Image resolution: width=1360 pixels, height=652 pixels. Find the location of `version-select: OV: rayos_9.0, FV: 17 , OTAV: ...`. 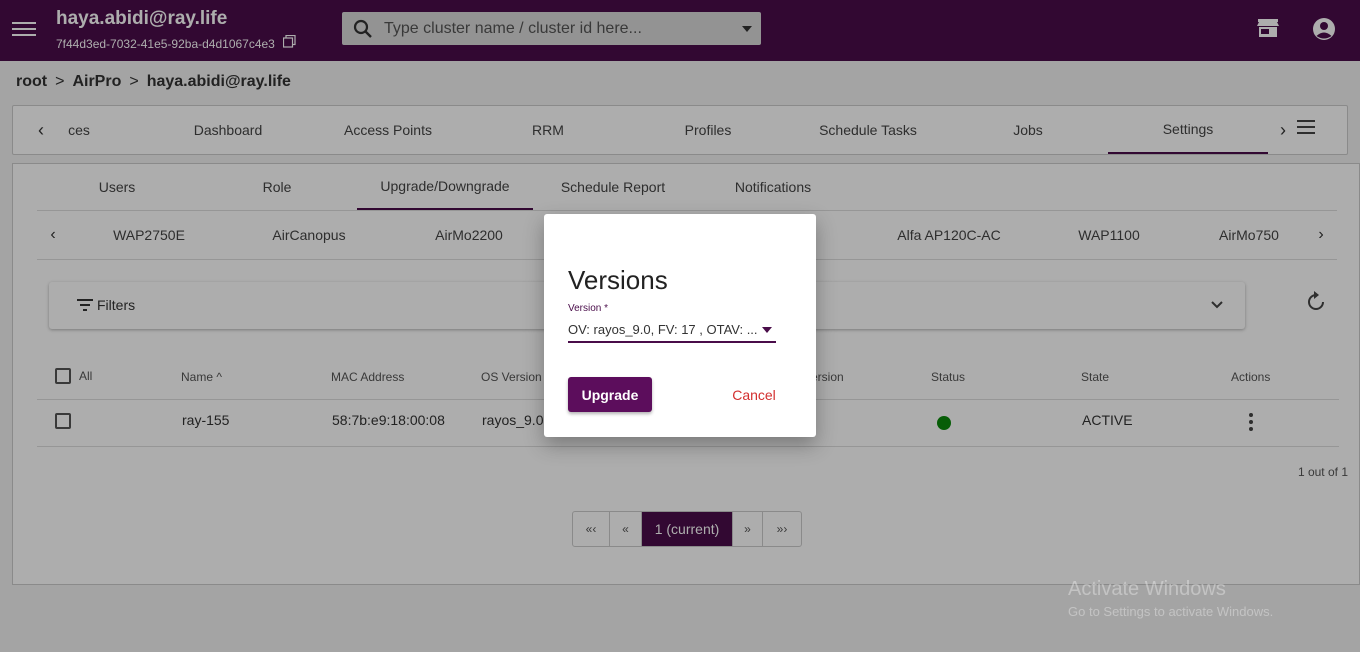

version-select: OV: rayos_9.0, FV: 17 , OTAV: ... is located at coordinates (672, 331).